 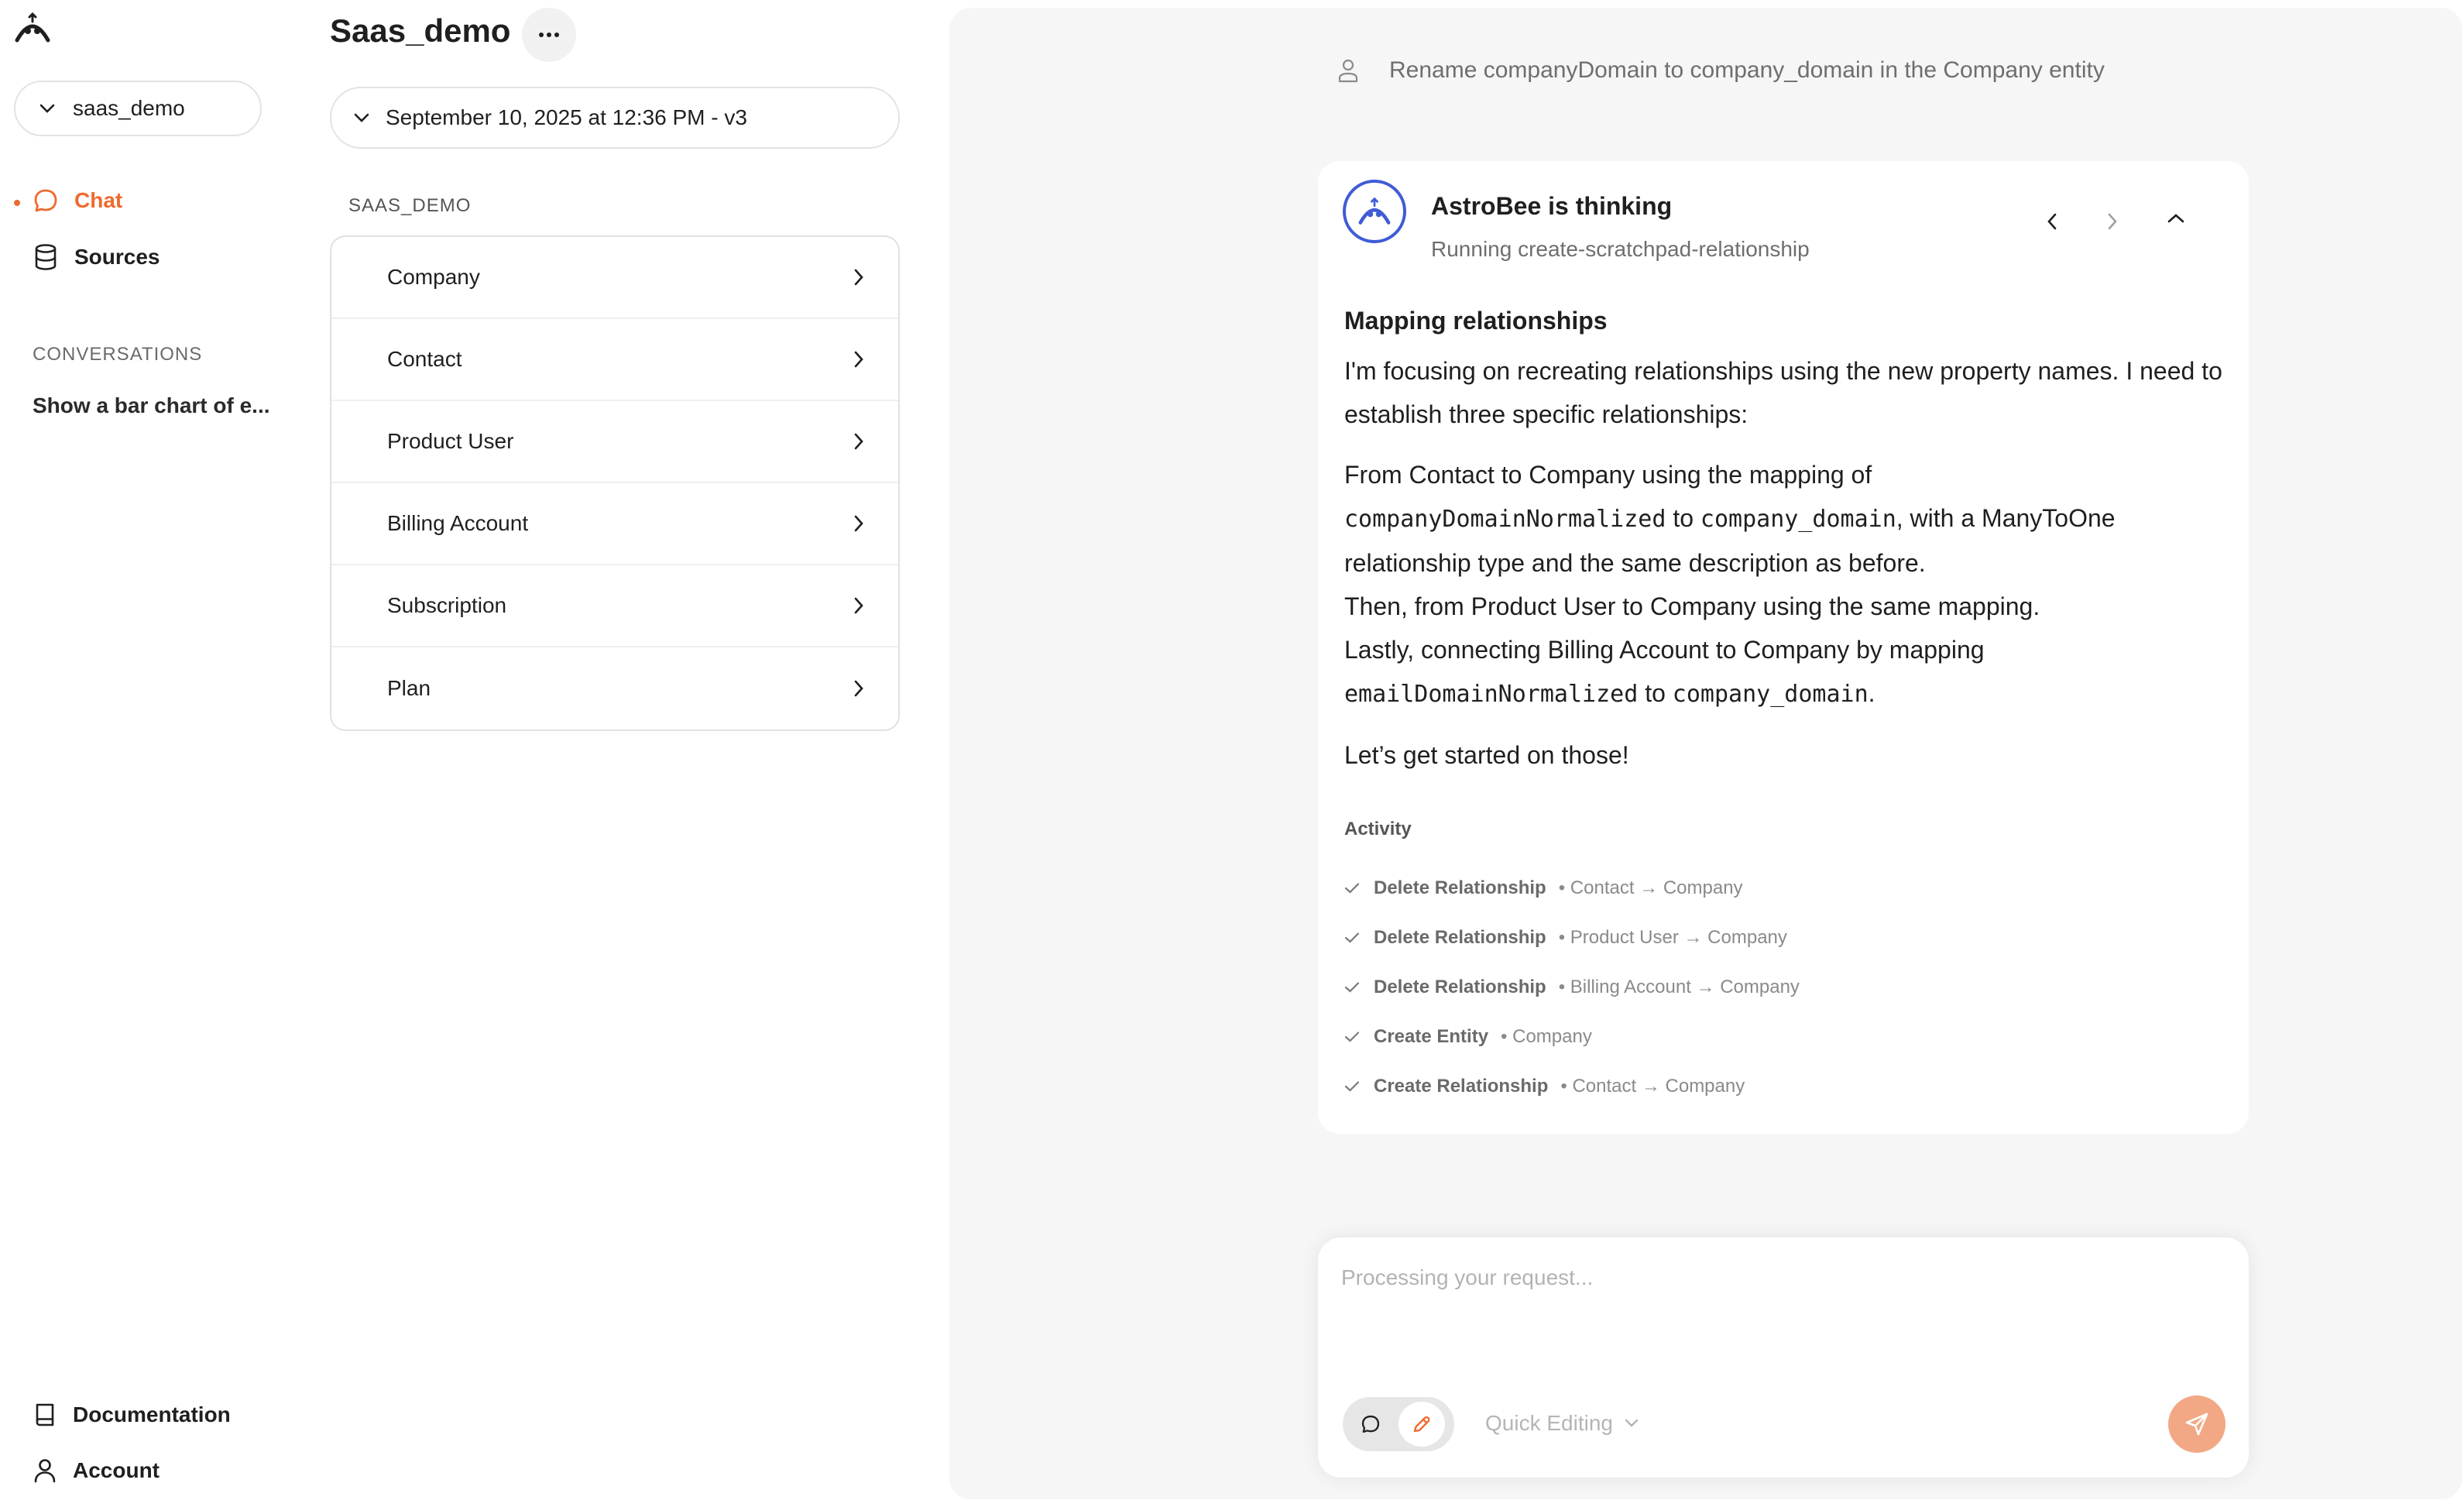 What do you see at coordinates (1767, 1277) in the screenshot?
I see `message-input` at bounding box center [1767, 1277].